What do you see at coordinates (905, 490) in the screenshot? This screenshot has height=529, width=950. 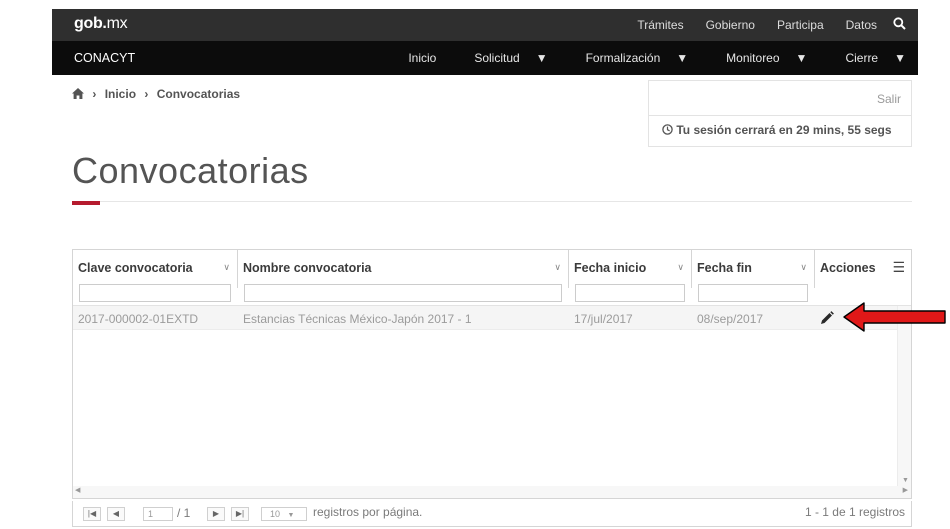 I see `scroll-right-icon: ▶` at bounding box center [905, 490].